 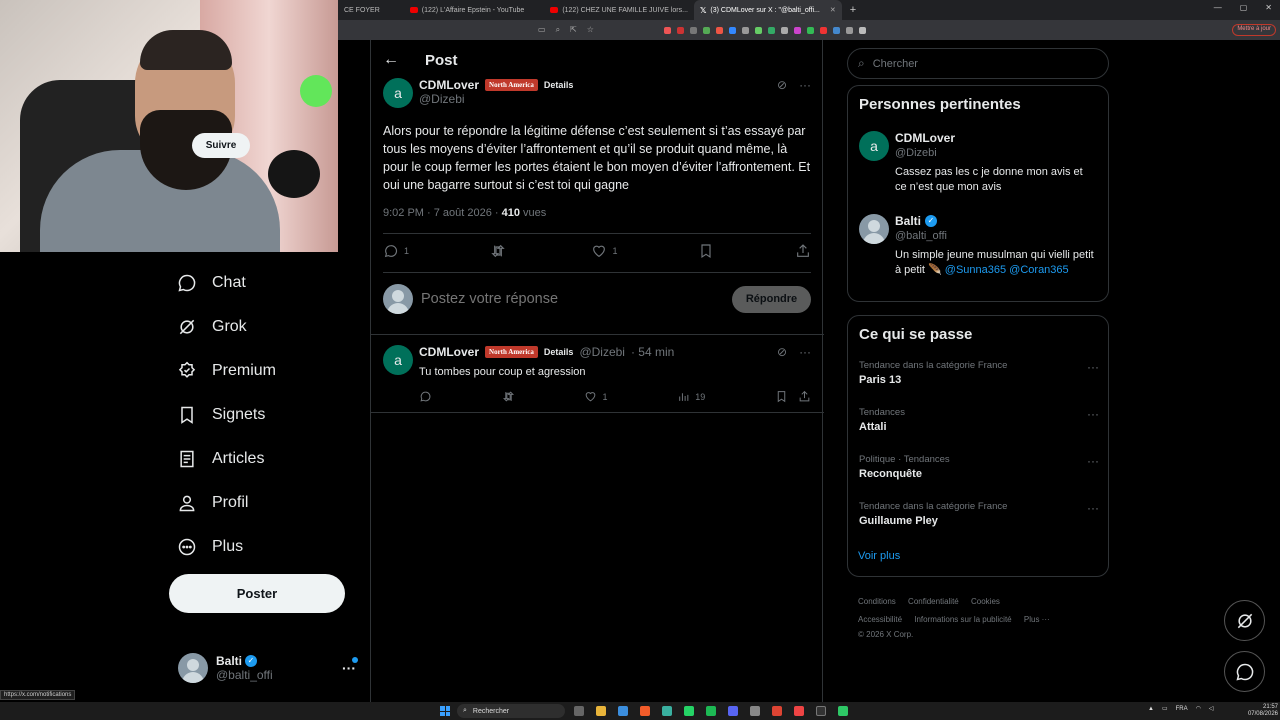 What do you see at coordinates (767, 10) in the screenshot?
I see `browser-tab-active: 𝕏 (3) CDMLover sur X : "@balti_offi... ✕` at bounding box center [767, 10].